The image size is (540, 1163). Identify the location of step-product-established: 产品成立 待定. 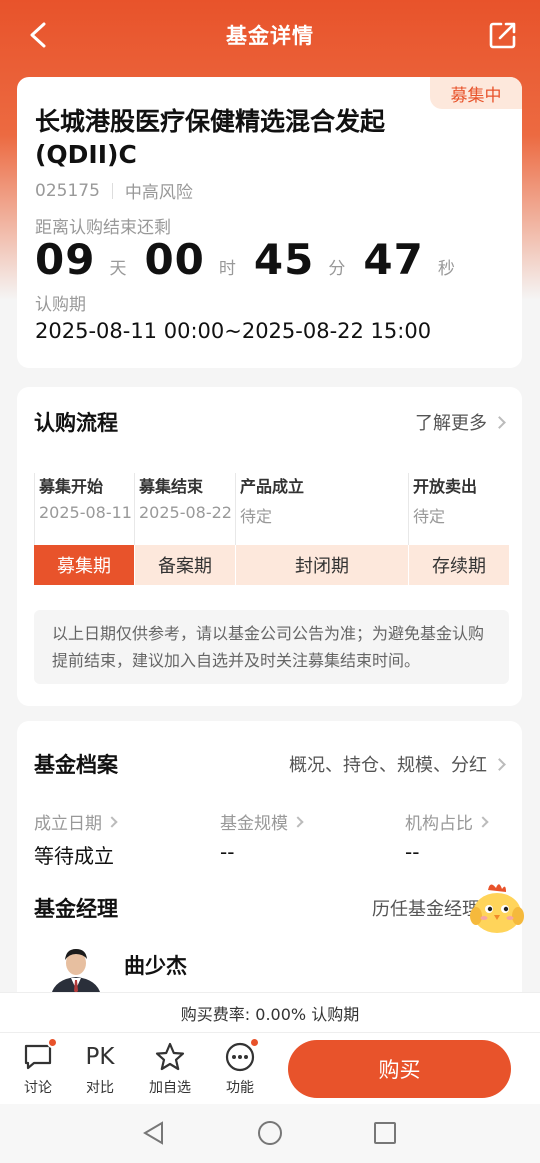
(321, 510).